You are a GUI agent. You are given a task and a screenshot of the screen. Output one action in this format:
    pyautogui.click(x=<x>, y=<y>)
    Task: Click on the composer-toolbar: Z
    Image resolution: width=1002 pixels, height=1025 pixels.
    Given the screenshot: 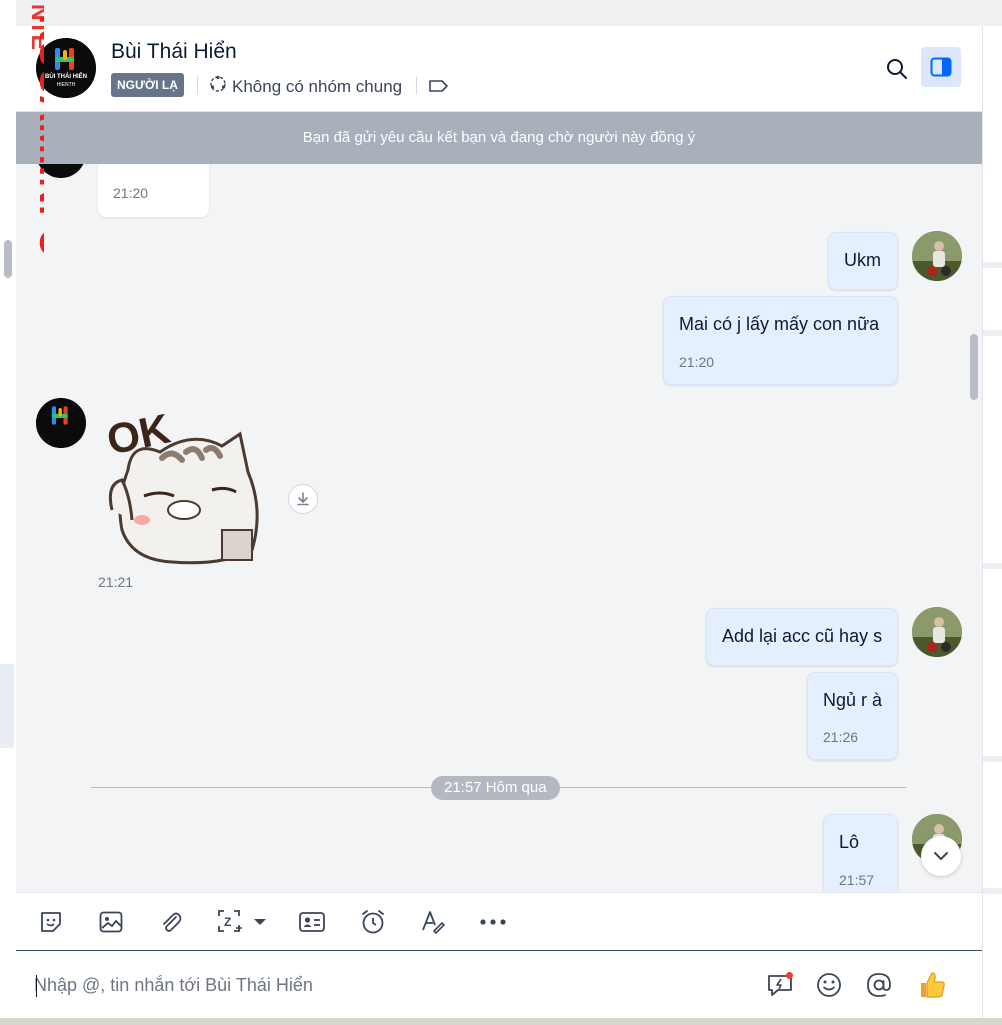 What is the action you would take?
    pyautogui.click(x=499, y=921)
    